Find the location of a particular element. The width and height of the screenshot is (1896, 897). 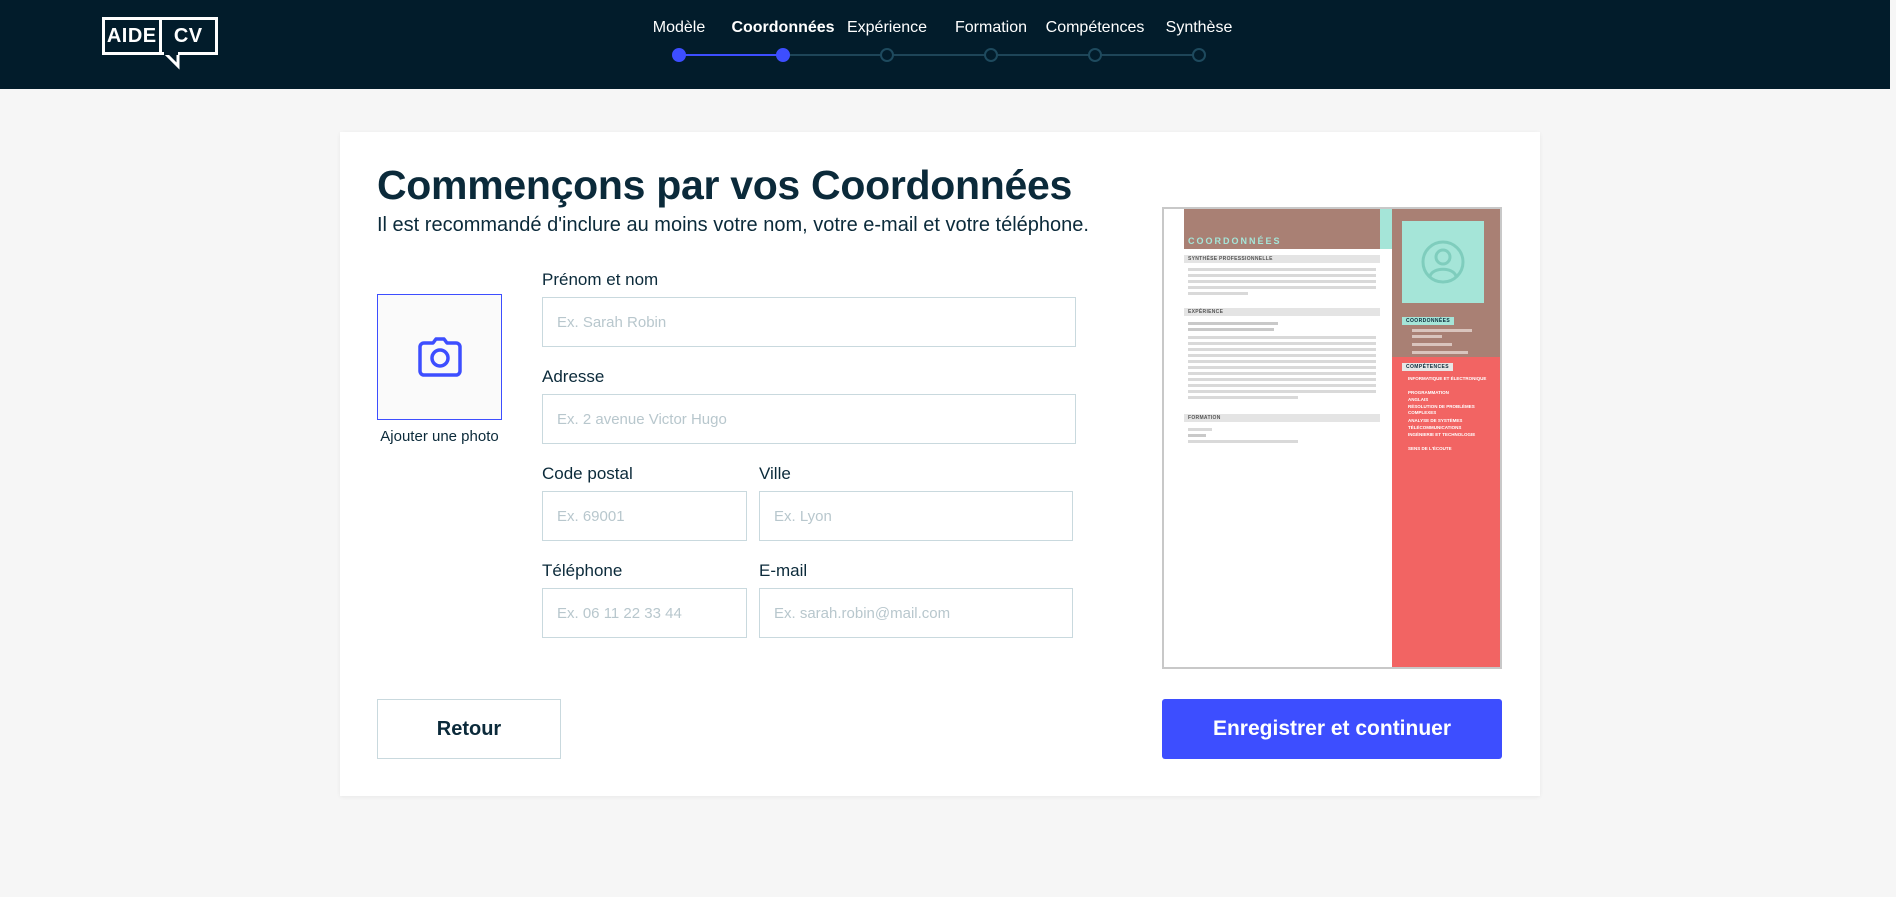

step-label-coordonnees: Coordonnées is located at coordinates (782, 28).